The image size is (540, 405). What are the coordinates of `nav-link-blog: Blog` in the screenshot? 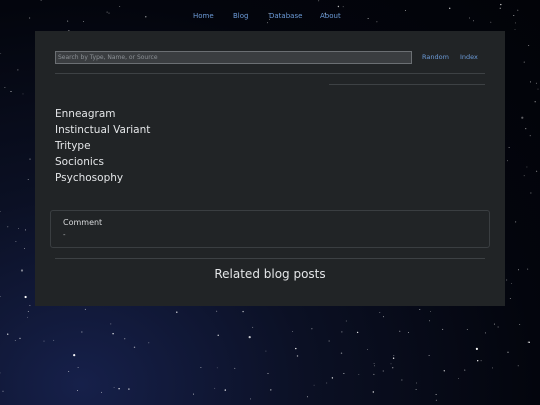 It's located at (240, 16).